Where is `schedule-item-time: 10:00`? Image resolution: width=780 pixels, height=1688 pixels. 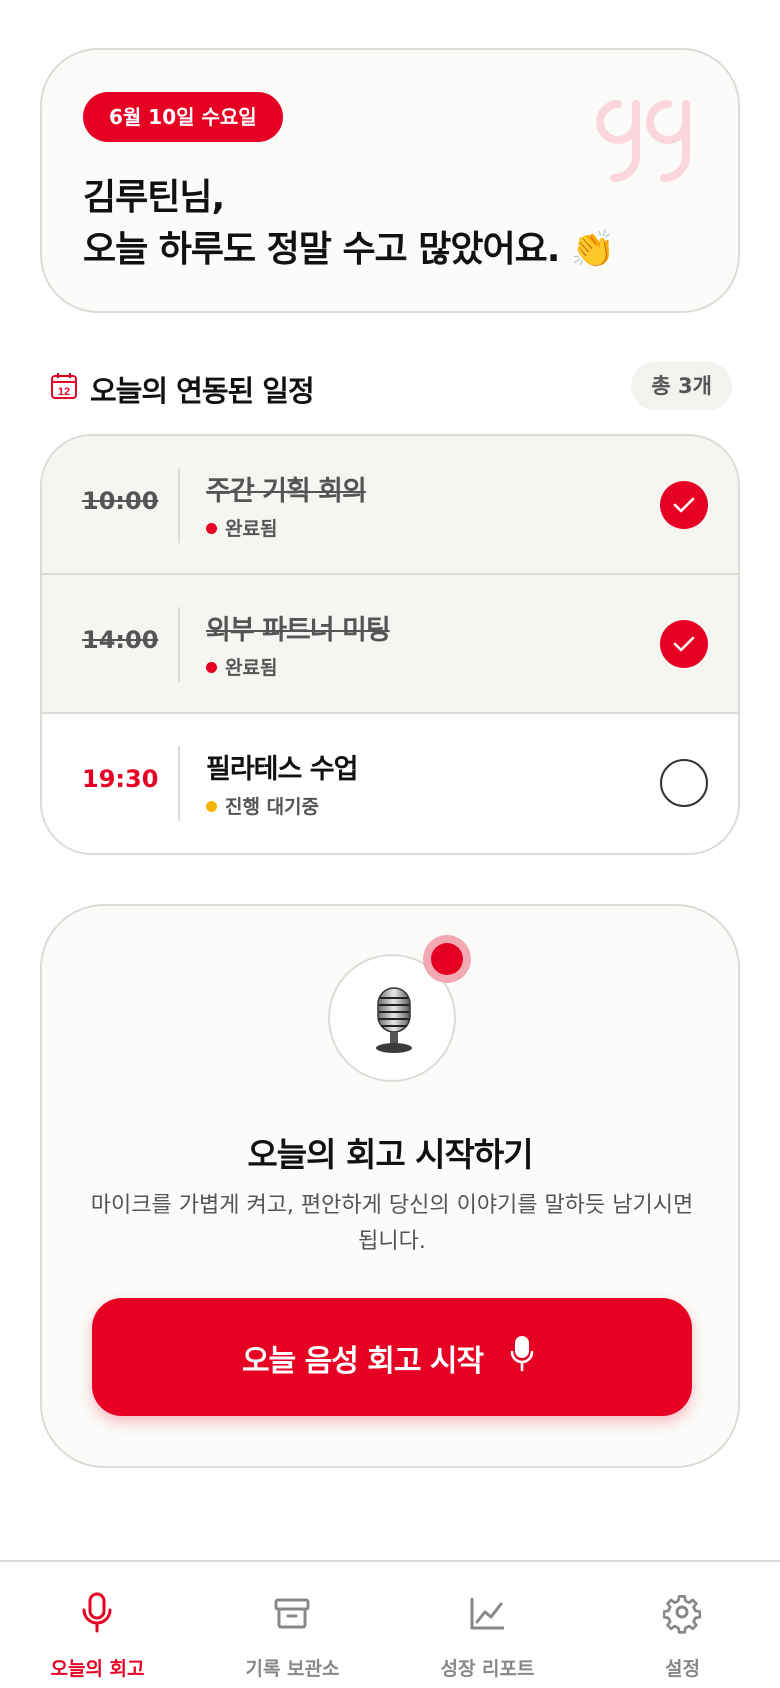 schedule-item-time: 10:00 is located at coordinates (120, 501).